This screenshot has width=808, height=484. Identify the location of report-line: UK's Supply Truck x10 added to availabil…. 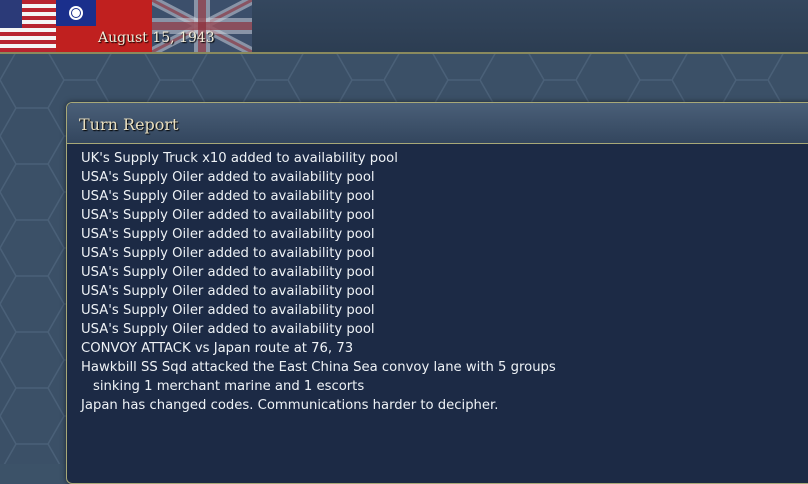
(239, 158).